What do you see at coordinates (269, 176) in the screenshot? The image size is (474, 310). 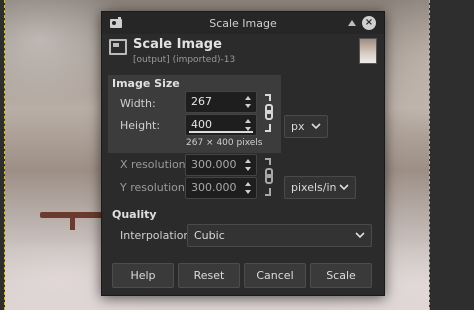 I see `resolution-chain-link-icon` at bounding box center [269, 176].